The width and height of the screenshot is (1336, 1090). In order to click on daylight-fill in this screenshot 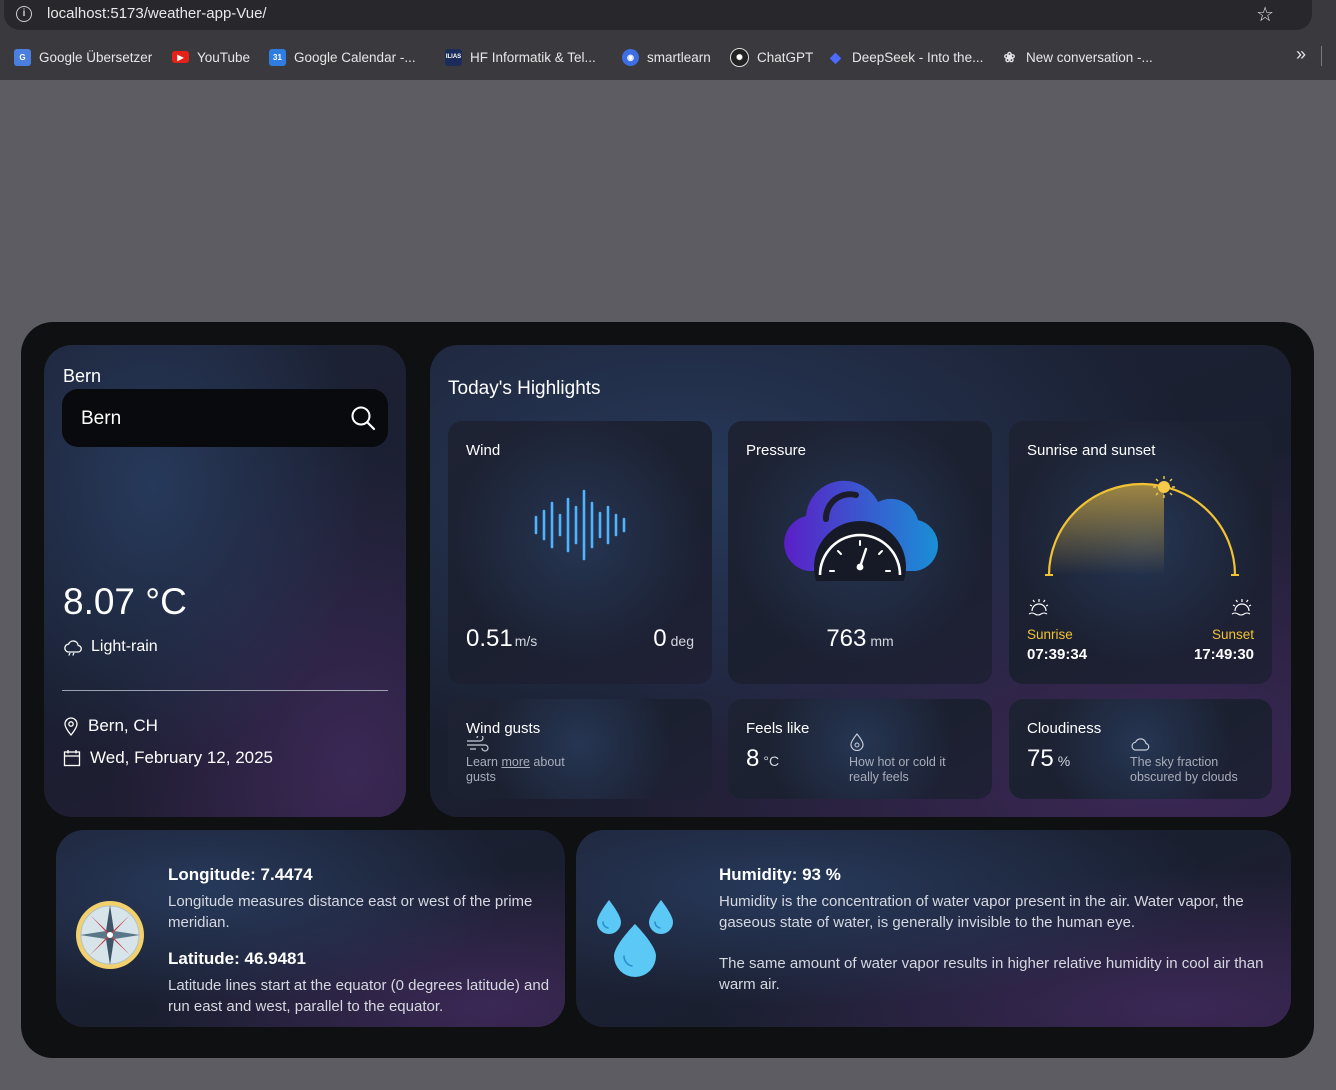, I will do `click(1106, 529)`.